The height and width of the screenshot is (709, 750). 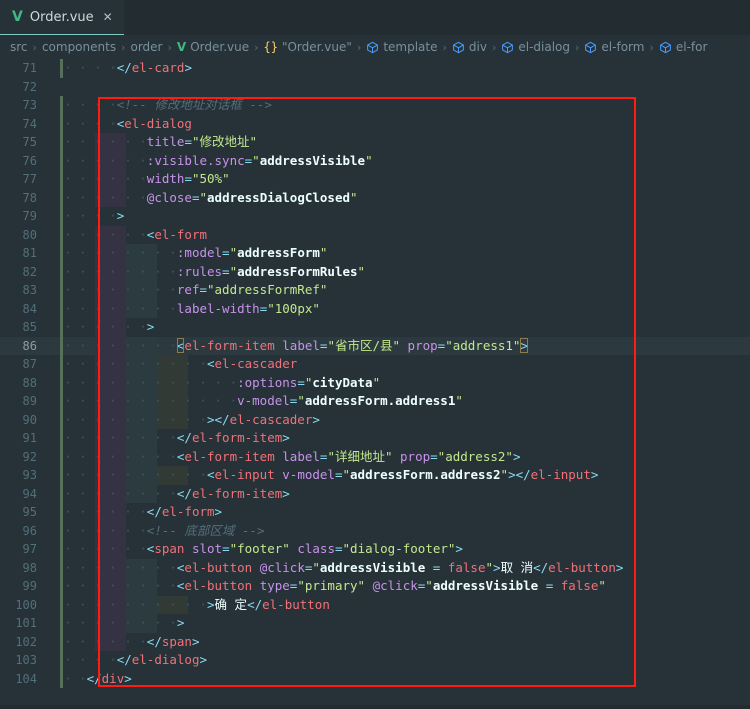 I want to click on breadcrumb-item-src: src, so click(x=19, y=47).